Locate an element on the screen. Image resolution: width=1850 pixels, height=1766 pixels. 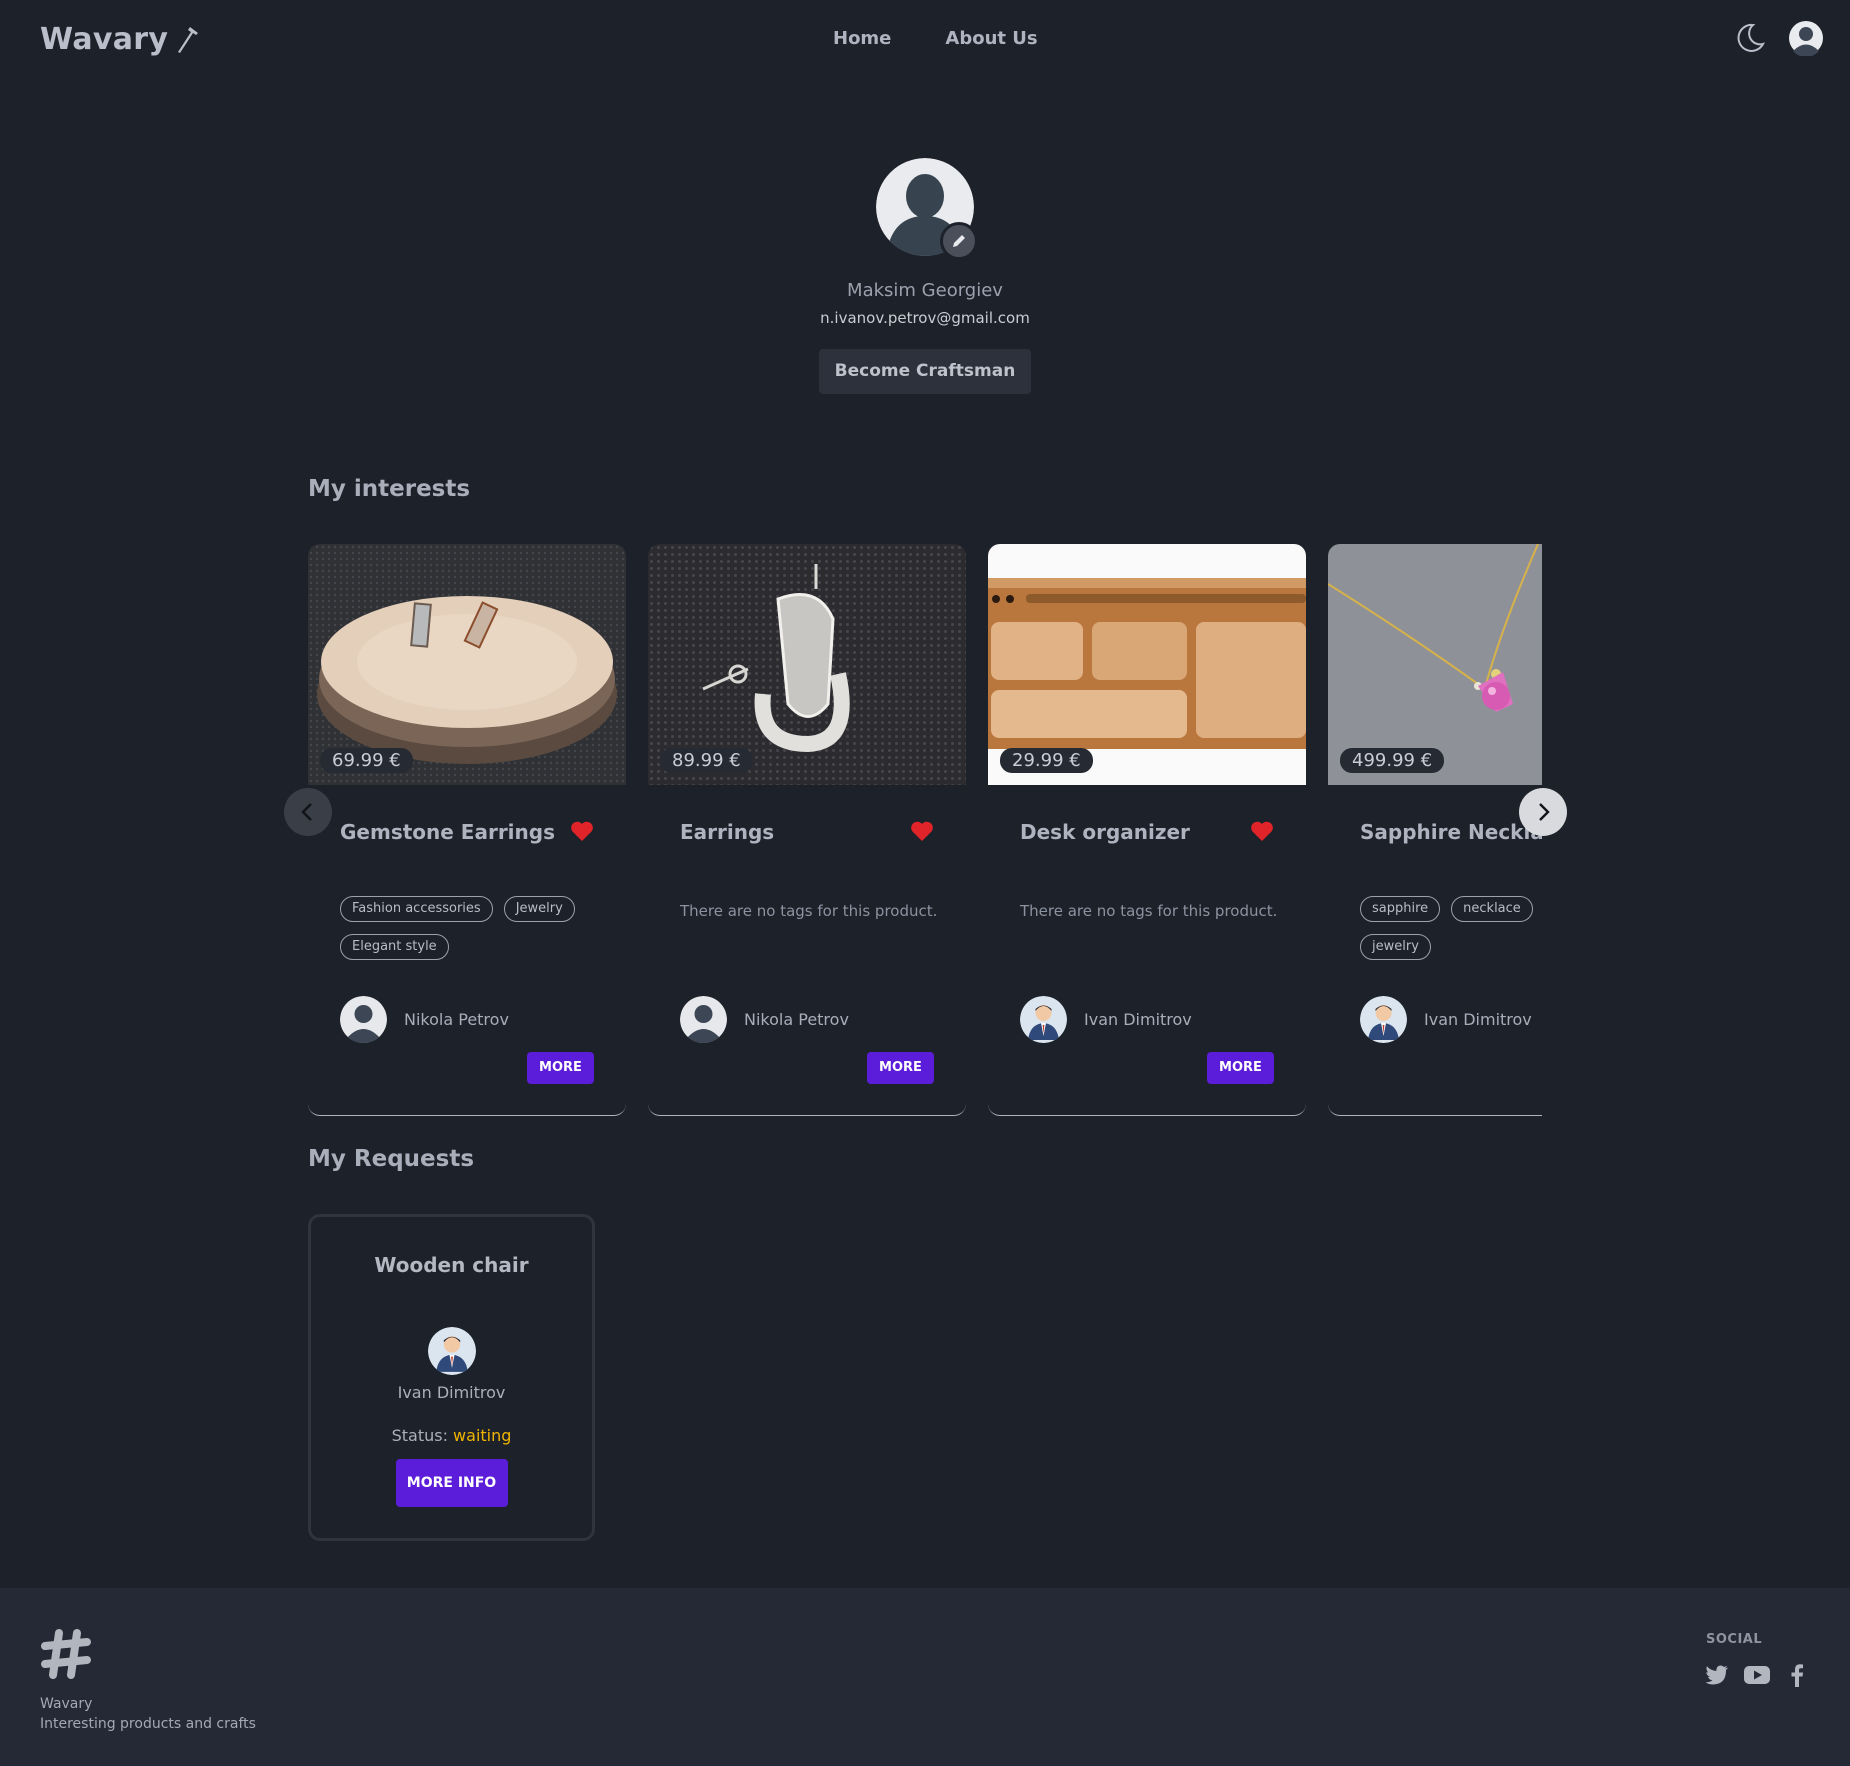
tag-list: sapphire necklace elegant jewelry is located at coordinates (1451, 928).